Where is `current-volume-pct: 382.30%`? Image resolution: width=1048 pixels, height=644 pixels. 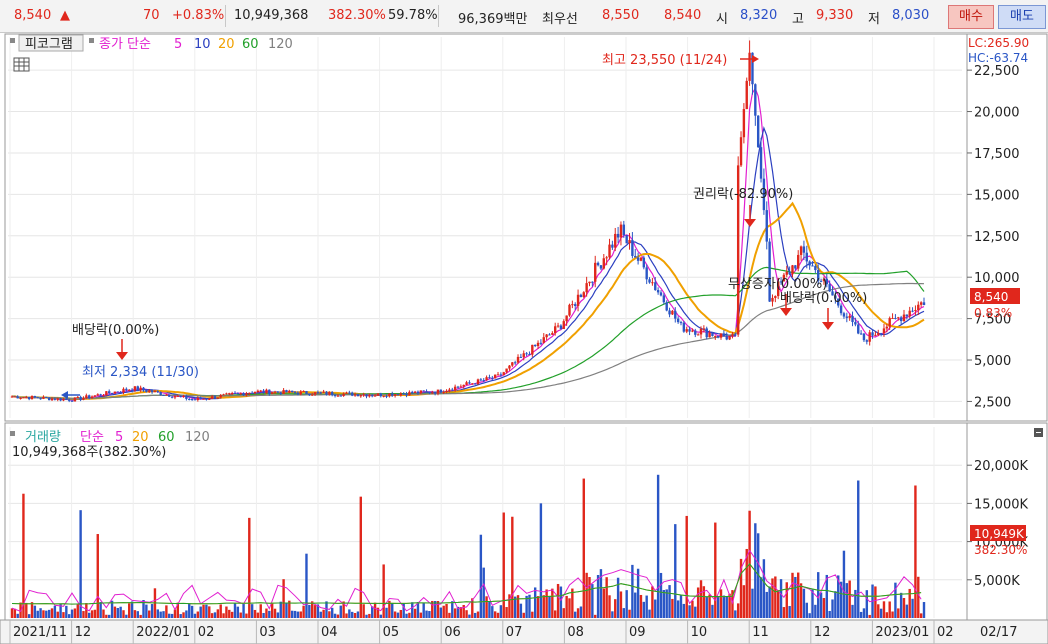 current-volume-pct: 382.30% is located at coordinates (1000, 550).